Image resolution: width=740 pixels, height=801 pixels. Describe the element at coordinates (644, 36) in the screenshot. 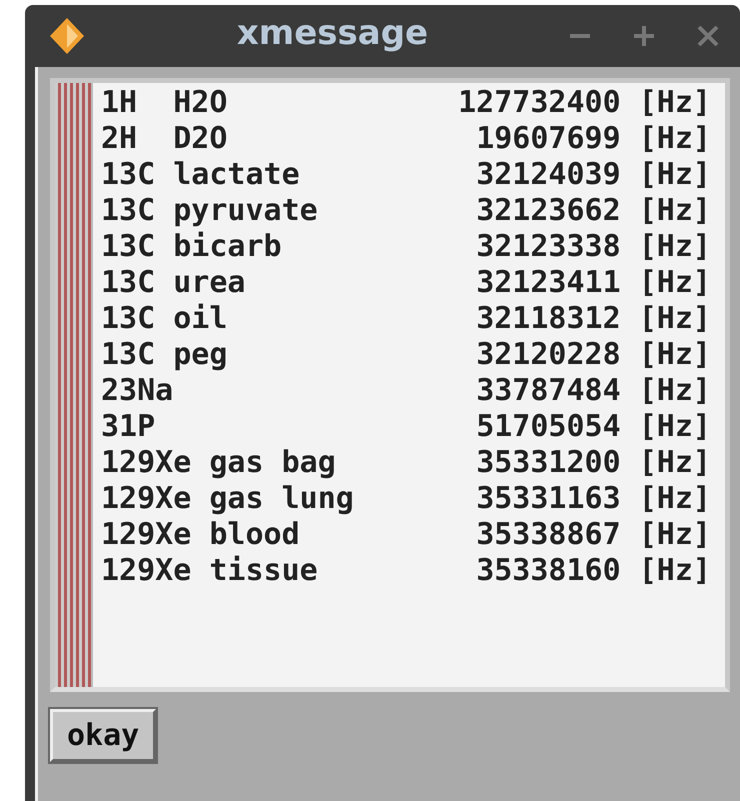

I see `maximize-icon` at that location.